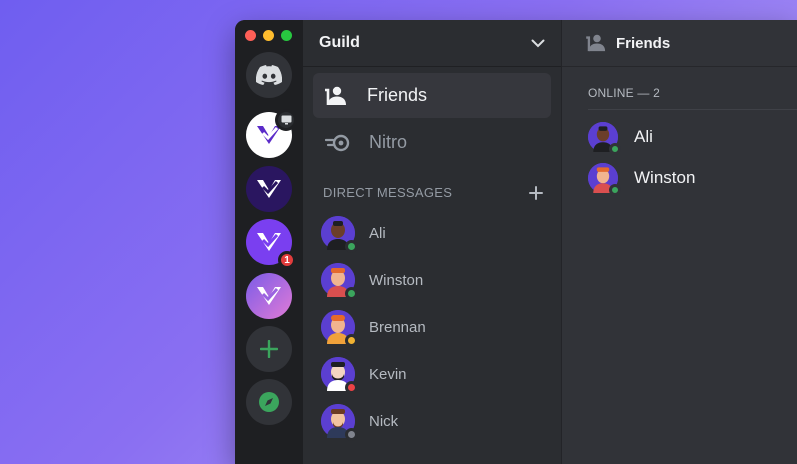 The width and height of the screenshot is (797, 464). I want to click on discord-logo-icon, so click(269, 75).